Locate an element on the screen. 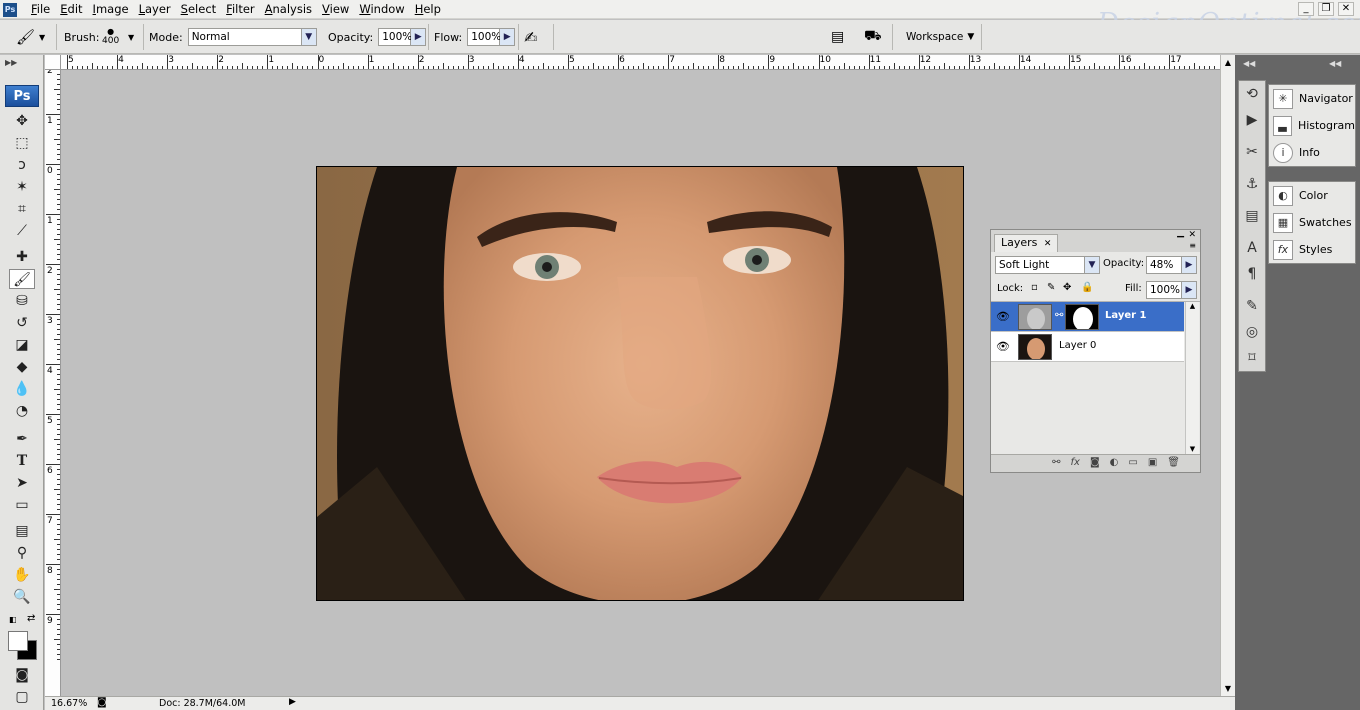  layer-row: 👁 ⚯ Layer 1 is located at coordinates (1087, 317).